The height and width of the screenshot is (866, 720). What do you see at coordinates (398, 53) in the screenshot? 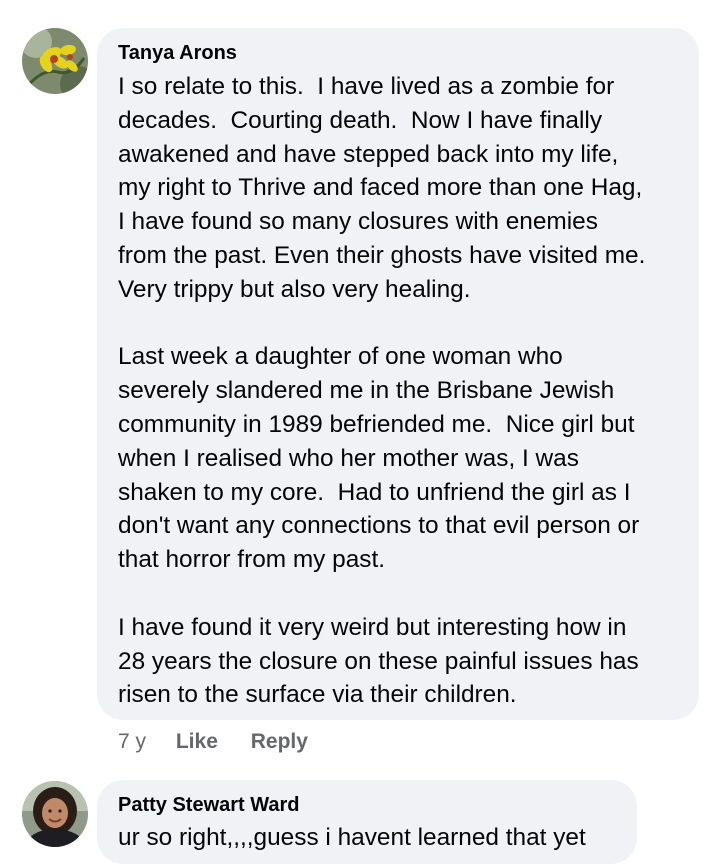
I see `comment-author: Tanya Arons` at bounding box center [398, 53].